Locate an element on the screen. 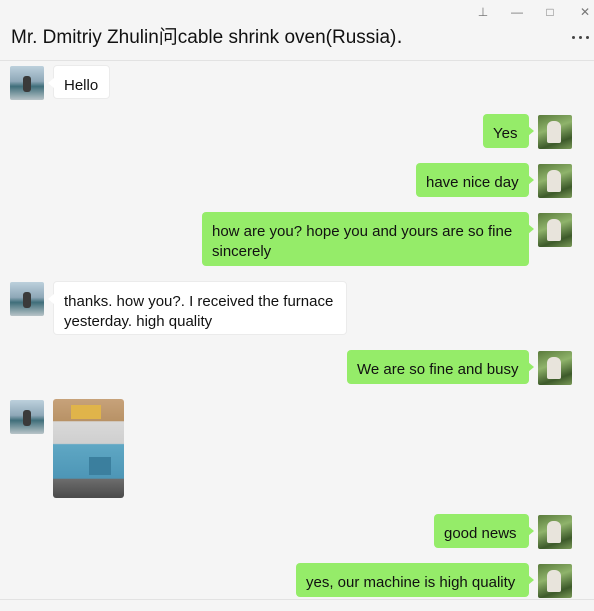  header-divider is located at coordinates (297, 60).